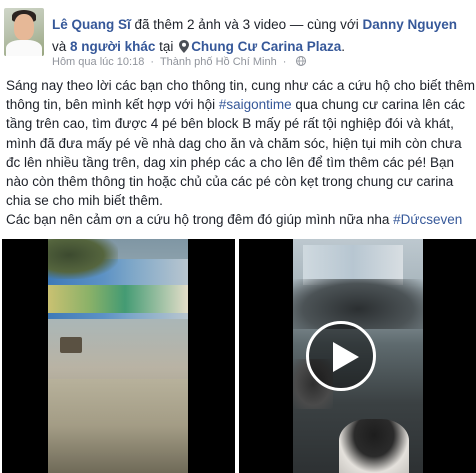 This screenshot has width=476, height=473. What do you see at coordinates (343, 46) in the screenshot?
I see `place-end: .` at bounding box center [343, 46].